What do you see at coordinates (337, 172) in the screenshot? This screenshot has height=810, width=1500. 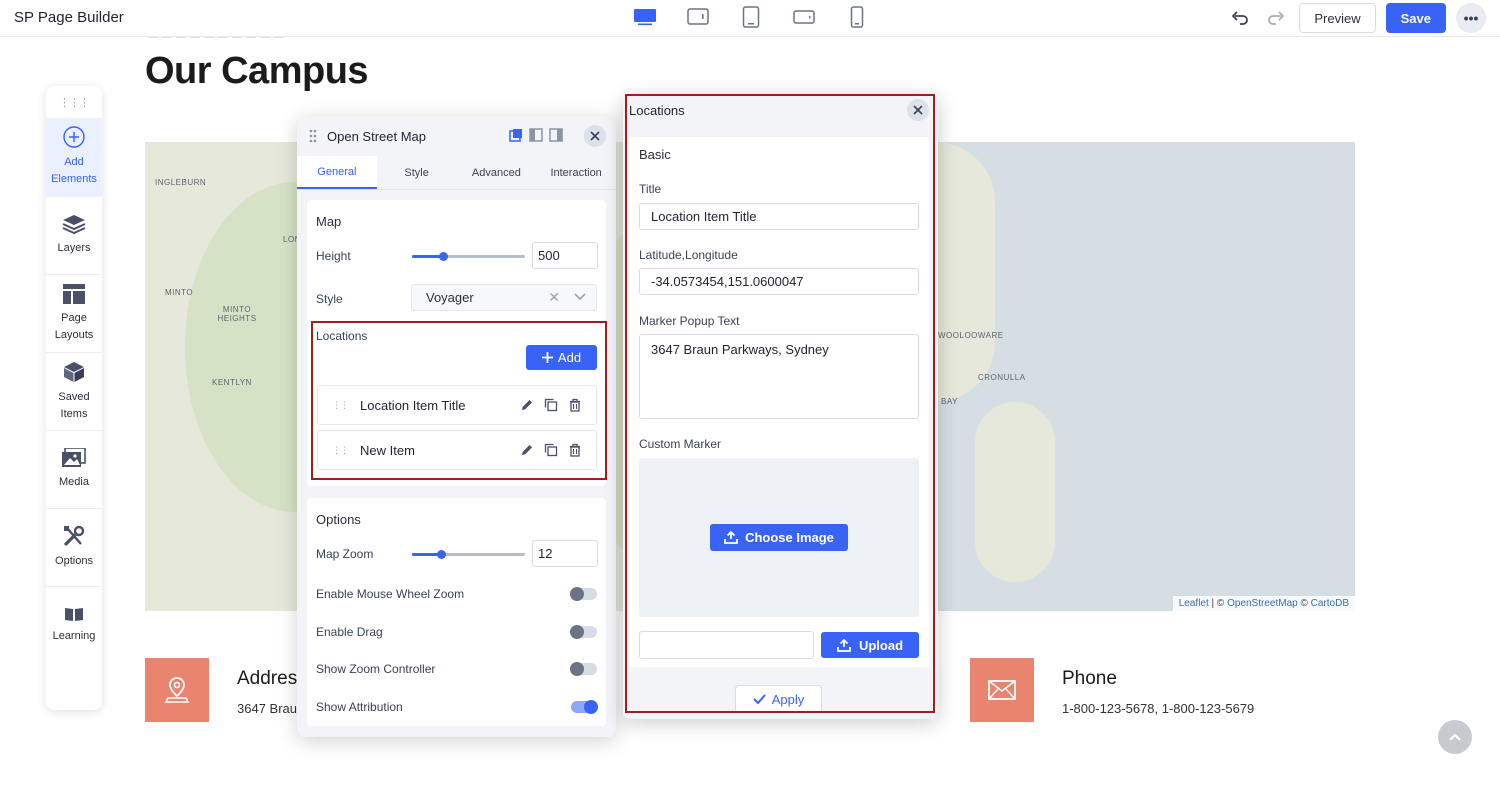 I see `tab-general: General` at bounding box center [337, 172].